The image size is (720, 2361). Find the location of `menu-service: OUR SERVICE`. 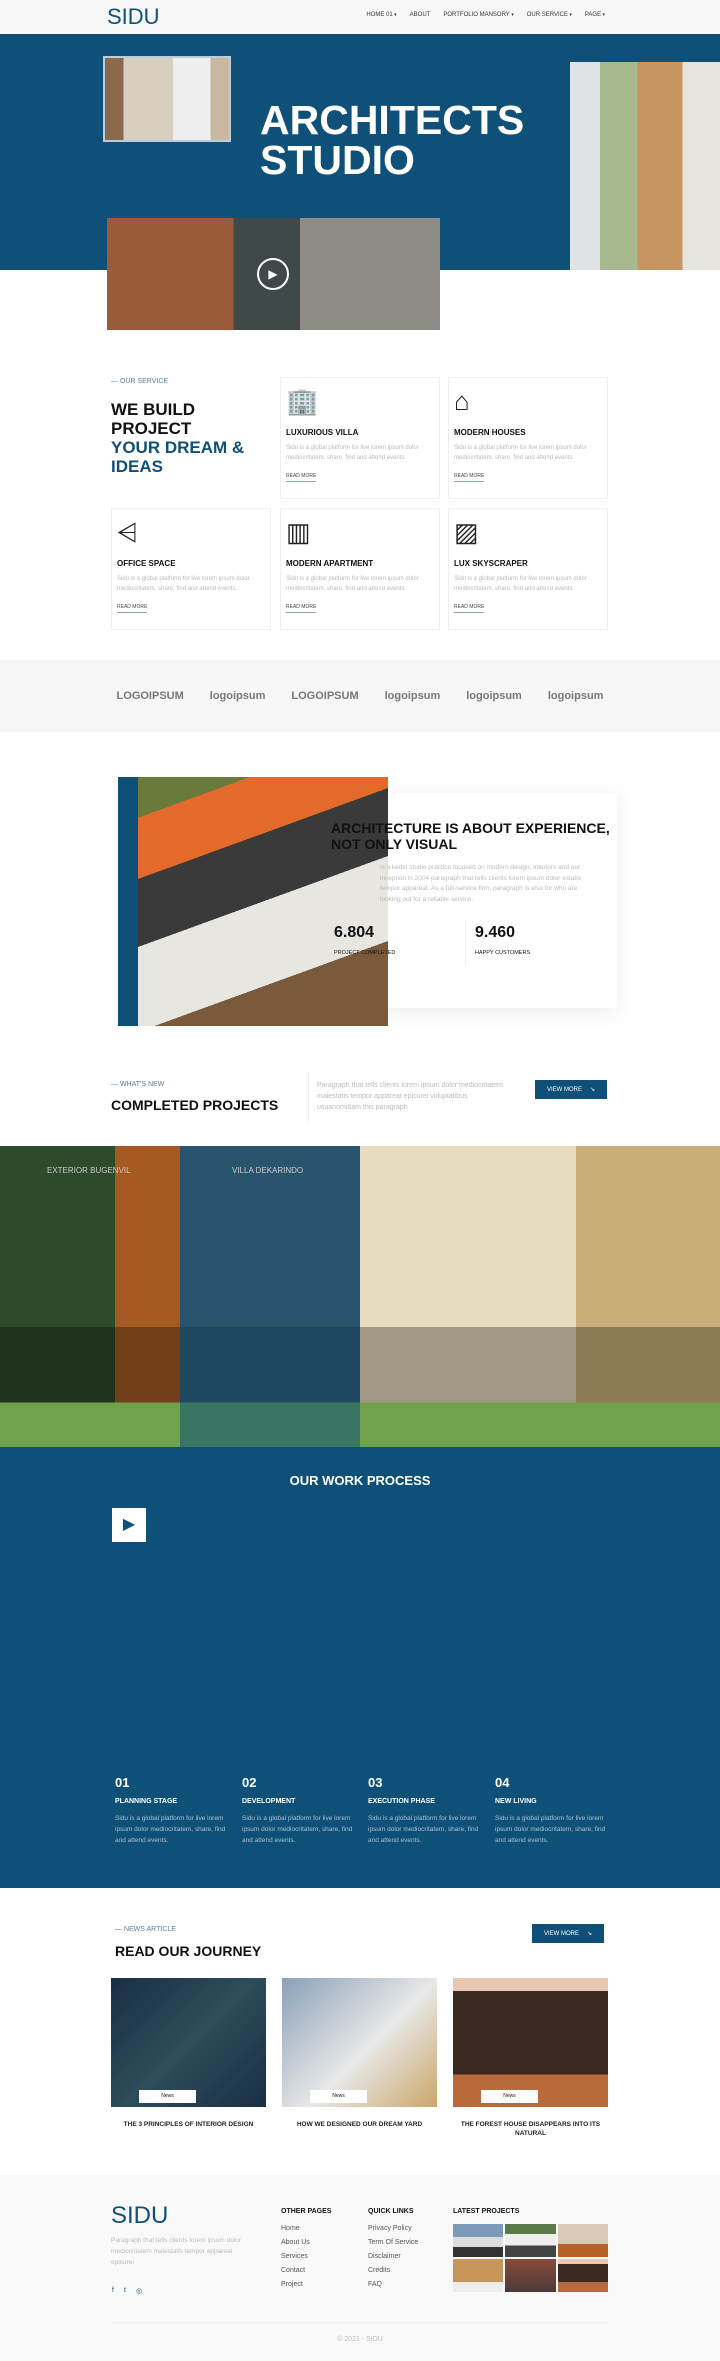

menu-service: OUR SERVICE is located at coordinates (549, 15).